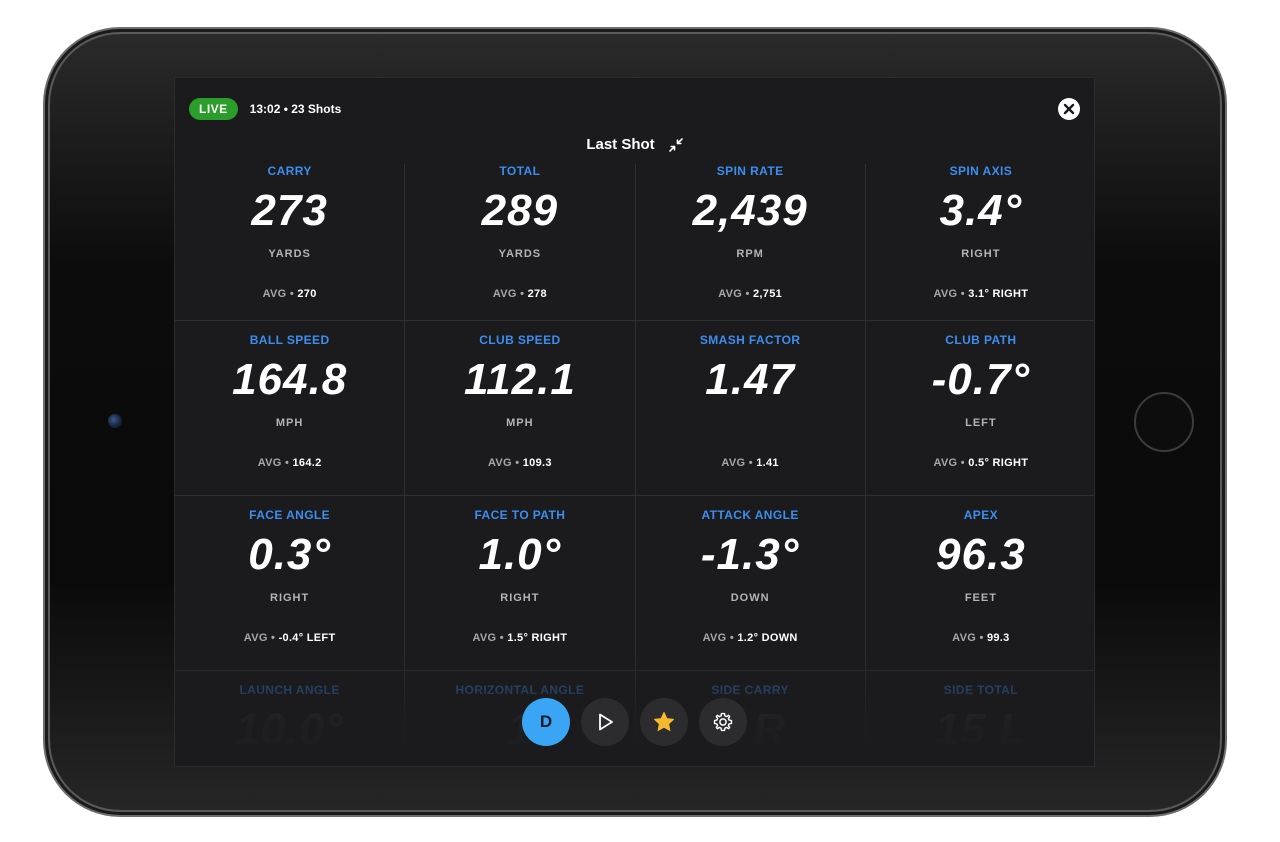  Describe the element at coordinates (750, 210) in the screenshot. I see `metric-value: 2,439` at that location.